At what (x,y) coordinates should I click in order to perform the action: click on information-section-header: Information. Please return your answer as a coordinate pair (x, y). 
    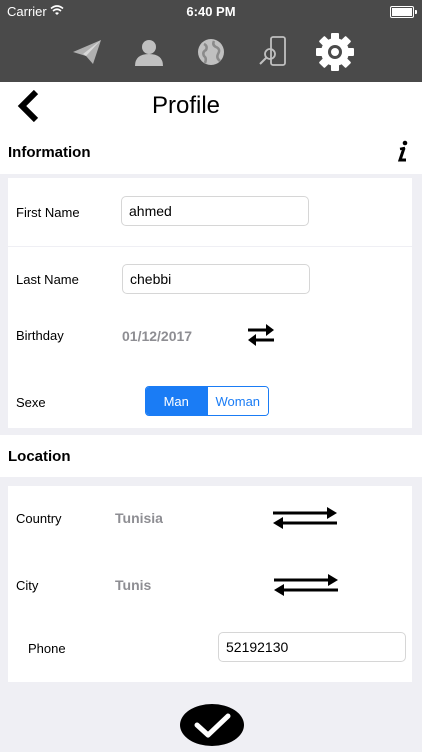
    Looking at the image, I should click on (211, 153).